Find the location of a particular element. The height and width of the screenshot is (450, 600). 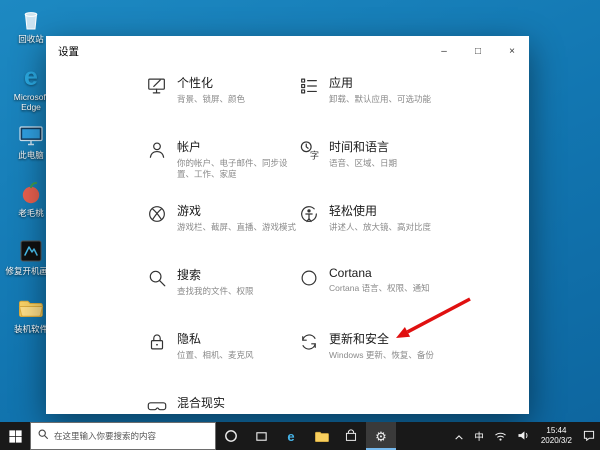

wifi-icon is located at coordinates (500, 436).